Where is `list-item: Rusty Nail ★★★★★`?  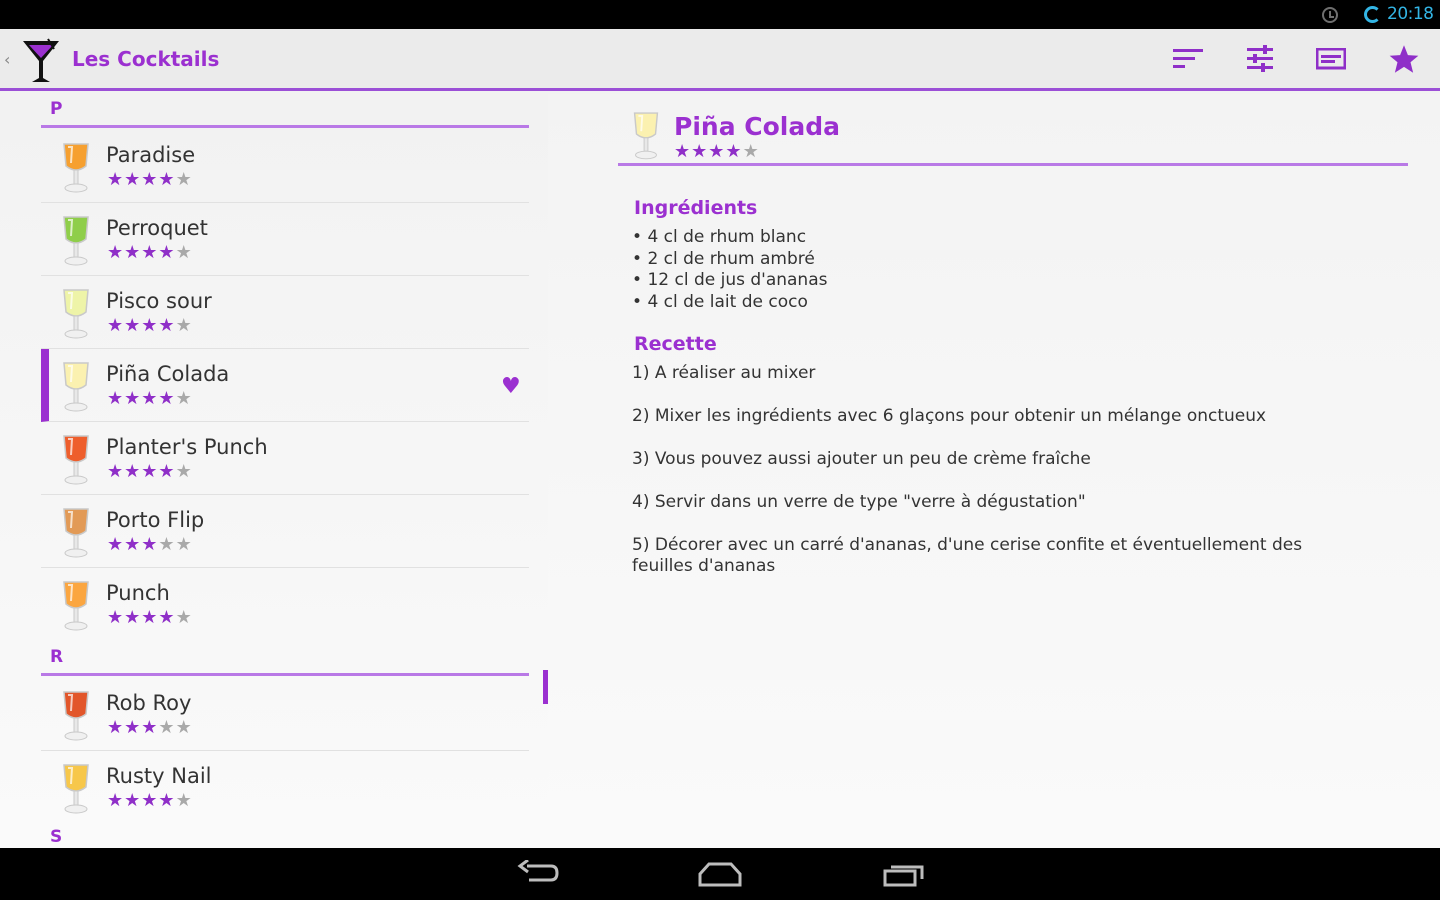
list-item: Rusty Nail ★★★★★ is located at coordinates (285, 787).